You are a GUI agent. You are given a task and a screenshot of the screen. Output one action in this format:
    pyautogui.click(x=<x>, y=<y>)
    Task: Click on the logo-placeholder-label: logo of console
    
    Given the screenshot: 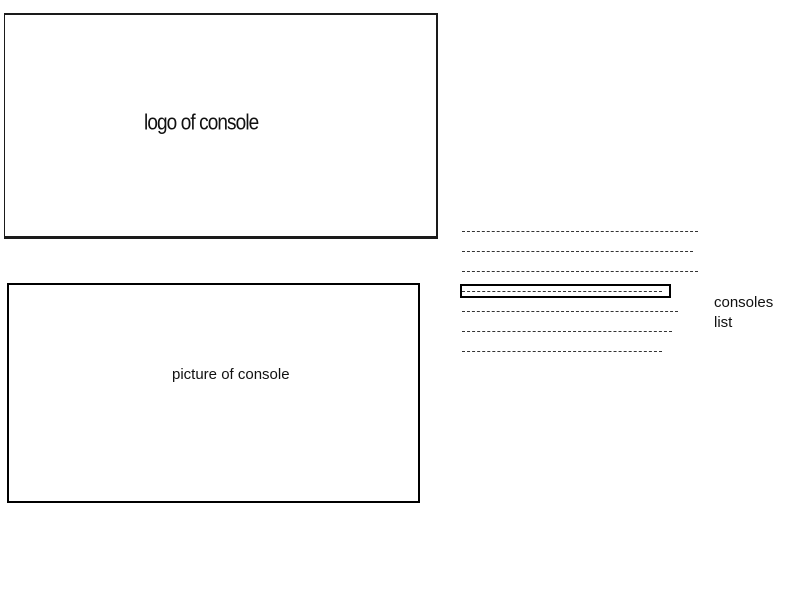 What is the action you would take?
    pyautogui.click(x=201, y=123)
    